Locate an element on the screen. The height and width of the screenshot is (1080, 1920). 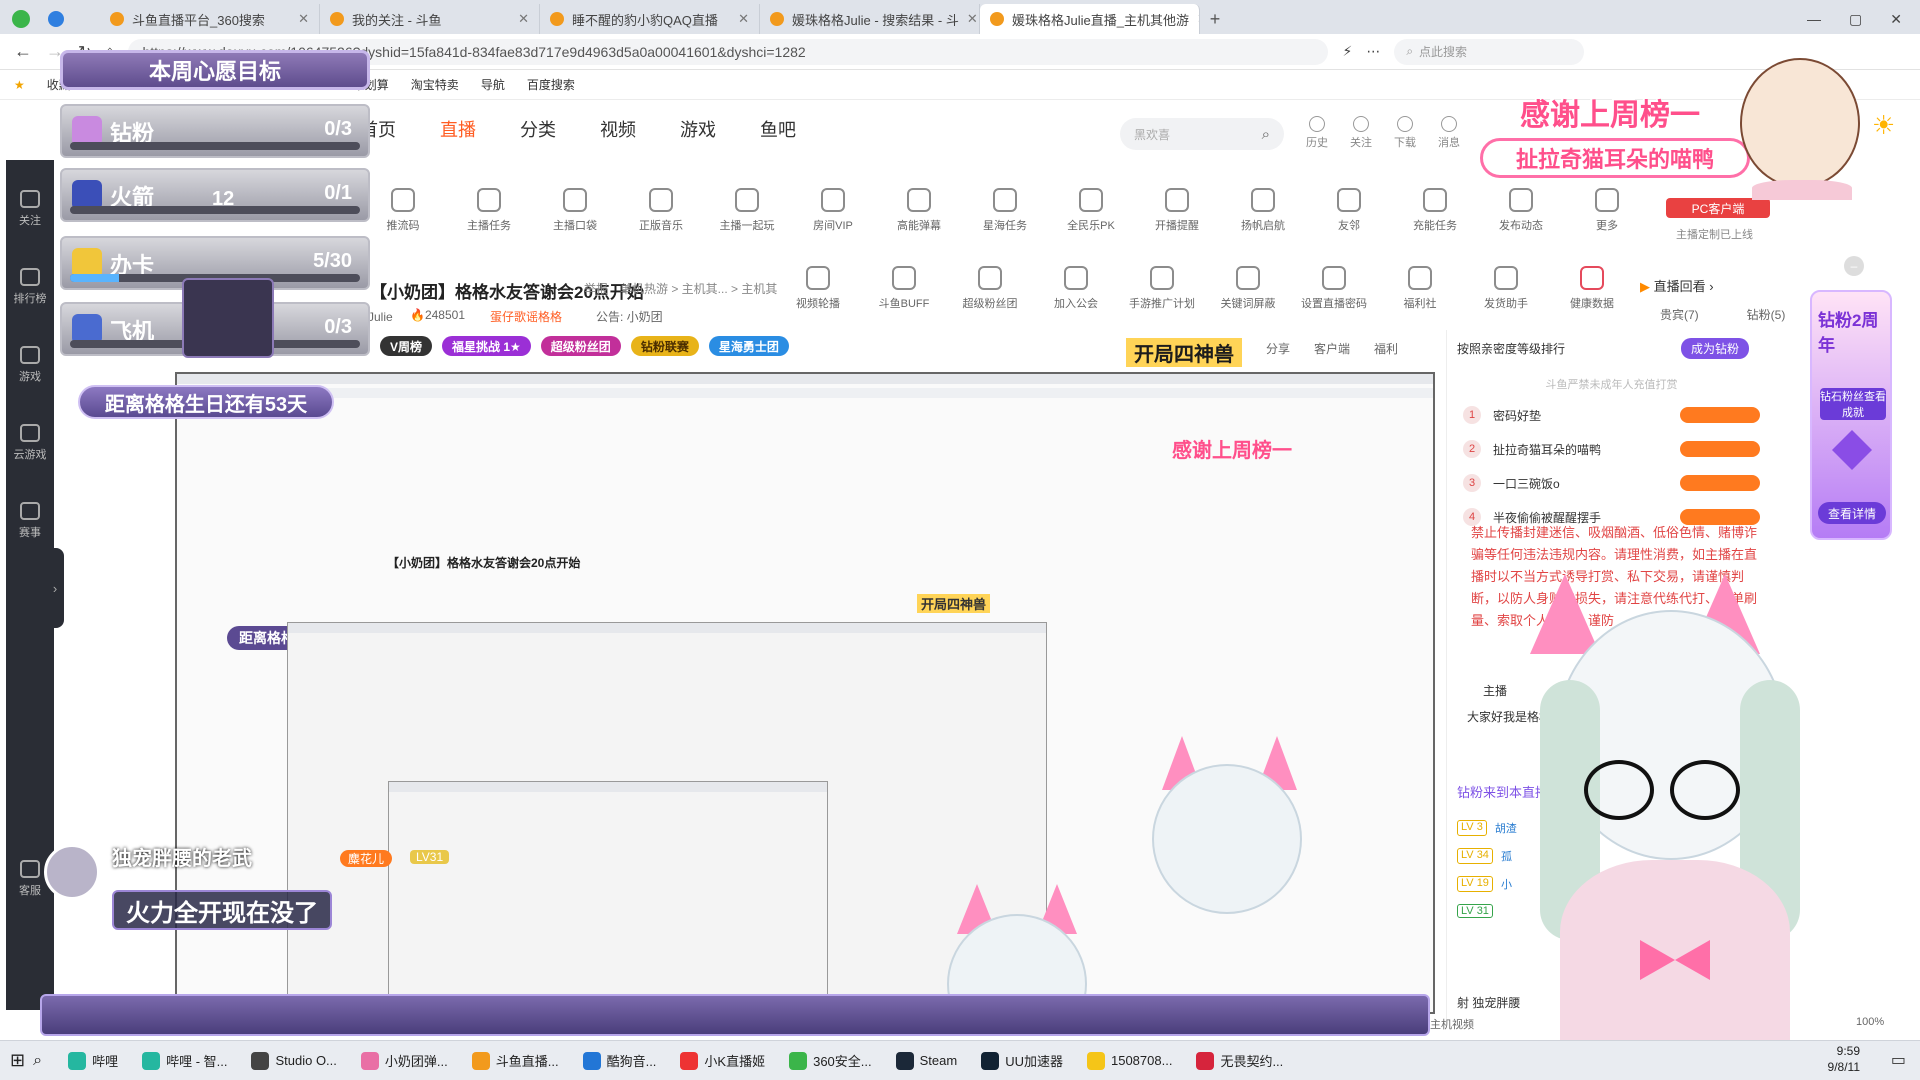
tag-link: 蛋仔歌谣格格 is located at coordinates (526, 316).